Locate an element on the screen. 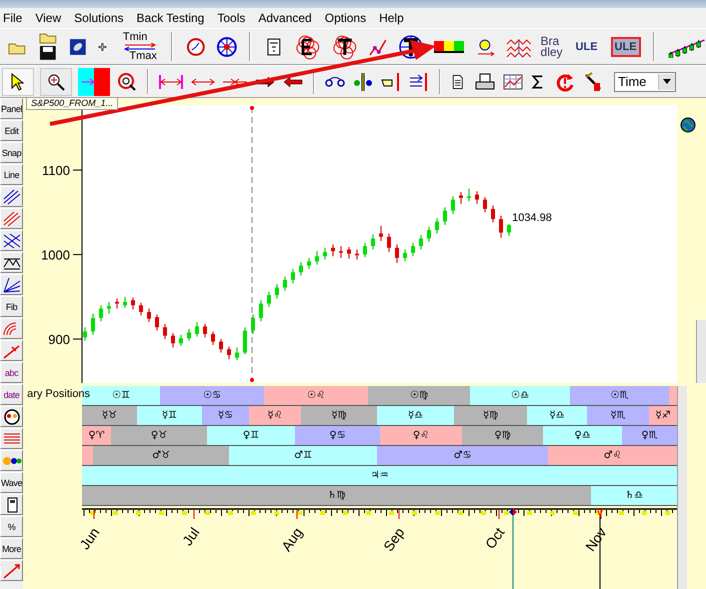 This screenshot has width=706, height=589. menu-item: File is located at coordinates (12, 18).